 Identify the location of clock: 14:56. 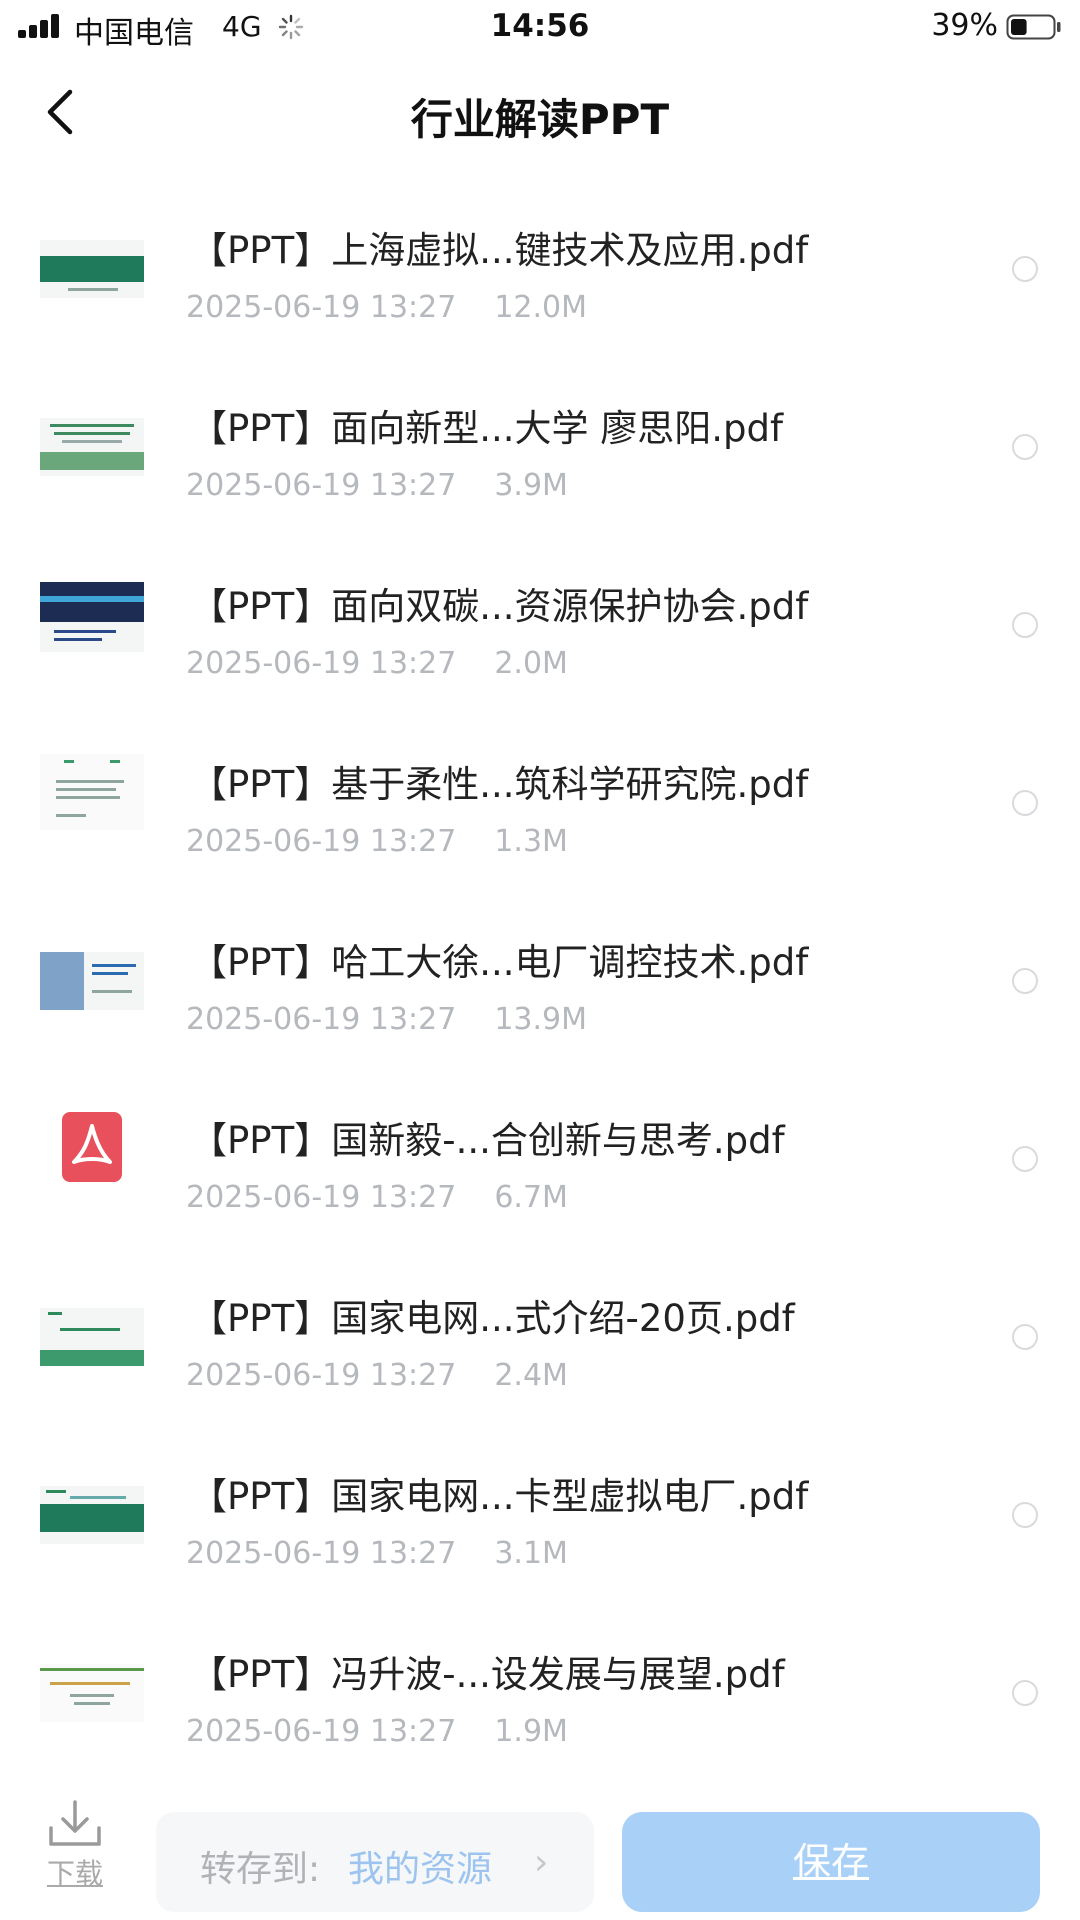
(540, 26).